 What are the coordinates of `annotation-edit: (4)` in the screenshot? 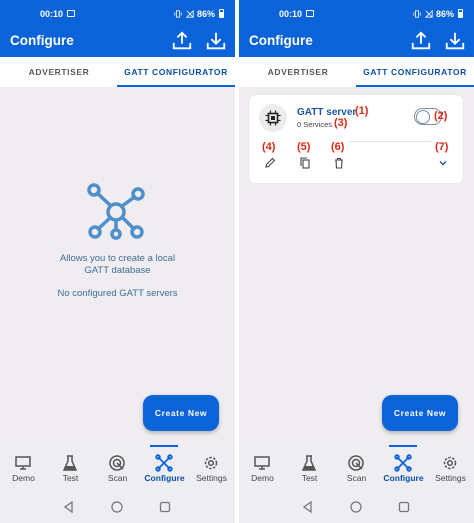 It's located at (269, 147).